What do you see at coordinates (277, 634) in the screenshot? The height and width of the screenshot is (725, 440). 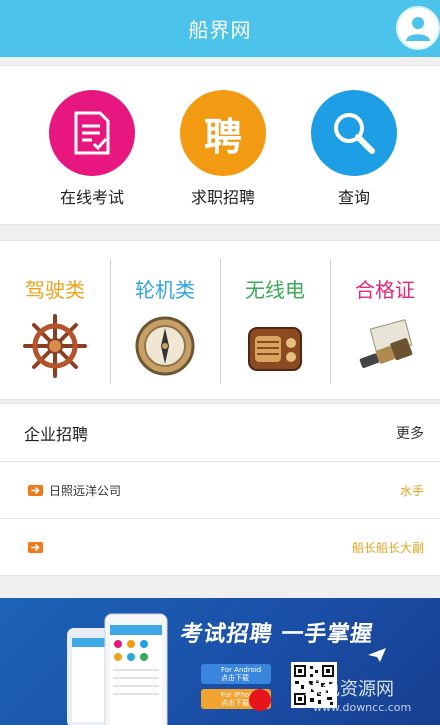 I see `banner-slogan: 考试招聘 一手掌握` at bounding box center [277, 634].